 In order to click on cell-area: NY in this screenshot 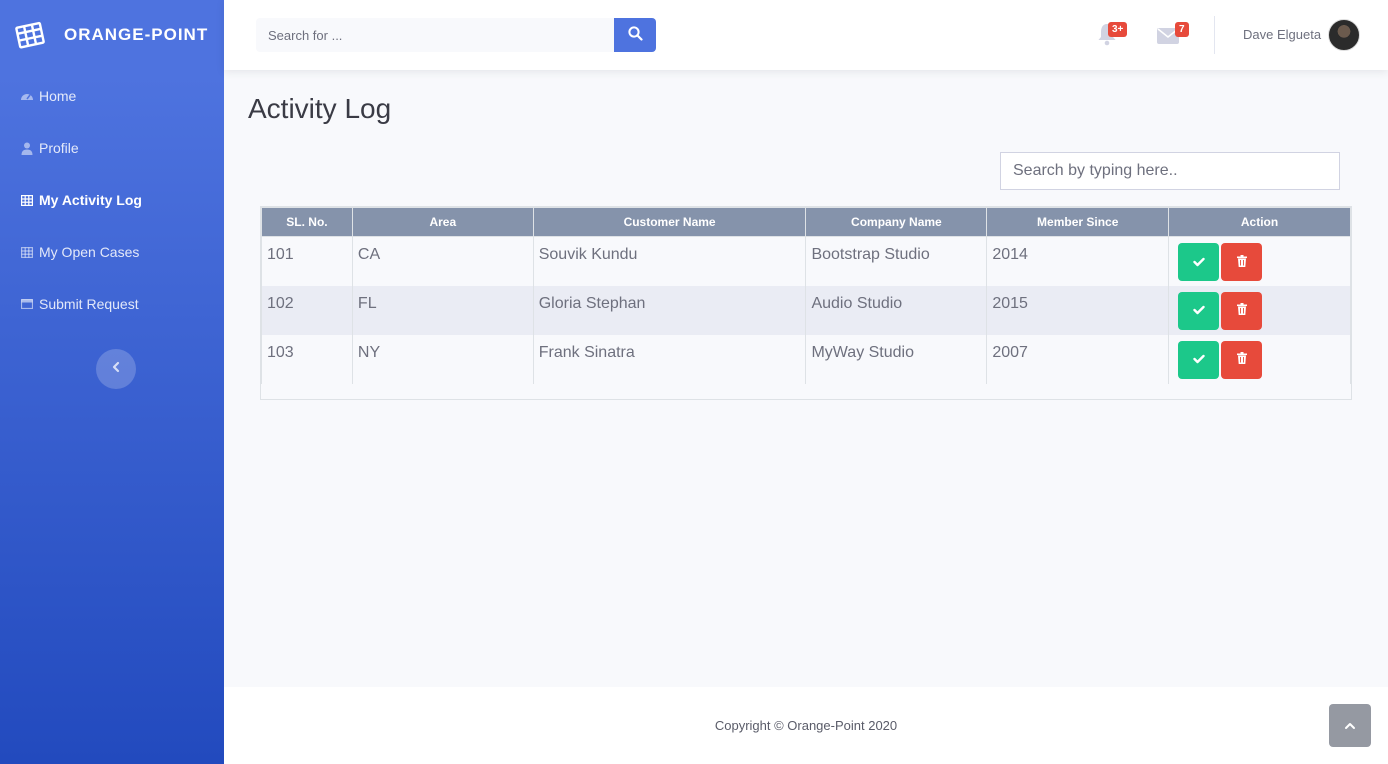, I will do `click(442, 359)`.